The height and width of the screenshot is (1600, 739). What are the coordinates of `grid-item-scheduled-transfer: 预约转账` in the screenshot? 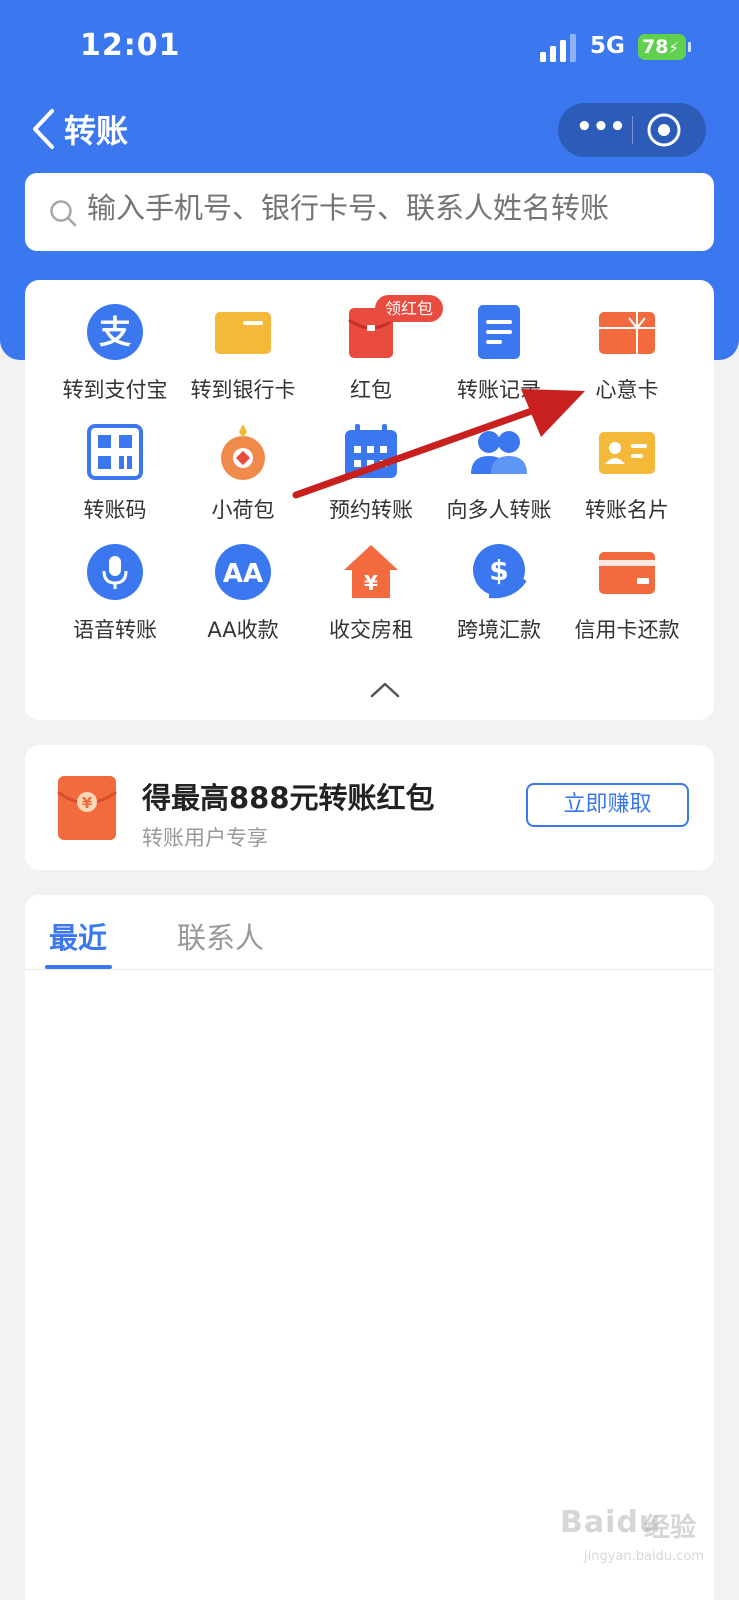 It's located at (371, 478).